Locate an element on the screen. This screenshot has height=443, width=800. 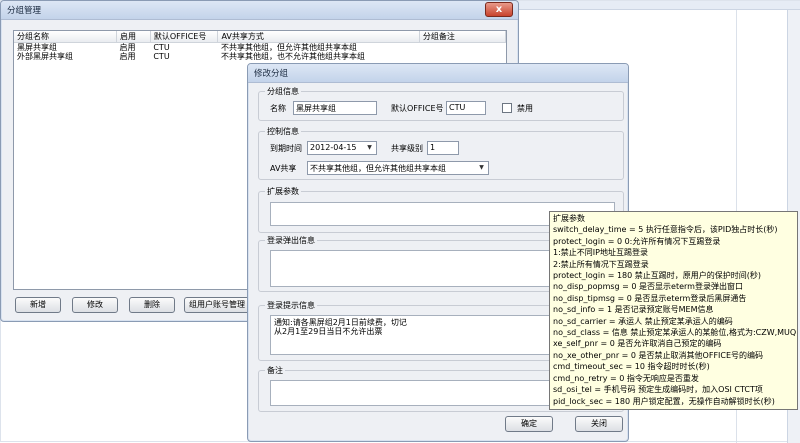
disable-label: 禁用 is located at coordinates (525, 108).